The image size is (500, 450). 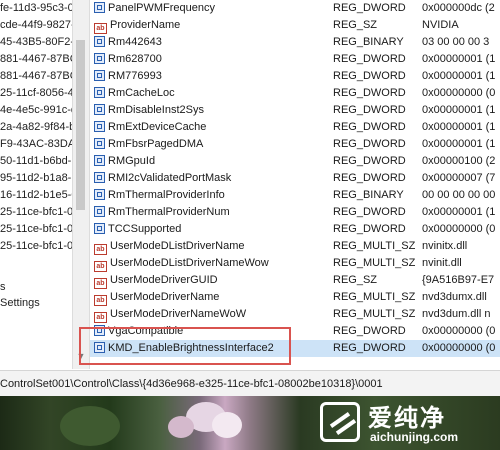 I want to click on value-name-cell: RmFbsrPagedDMA, so click(x=212, y=144).